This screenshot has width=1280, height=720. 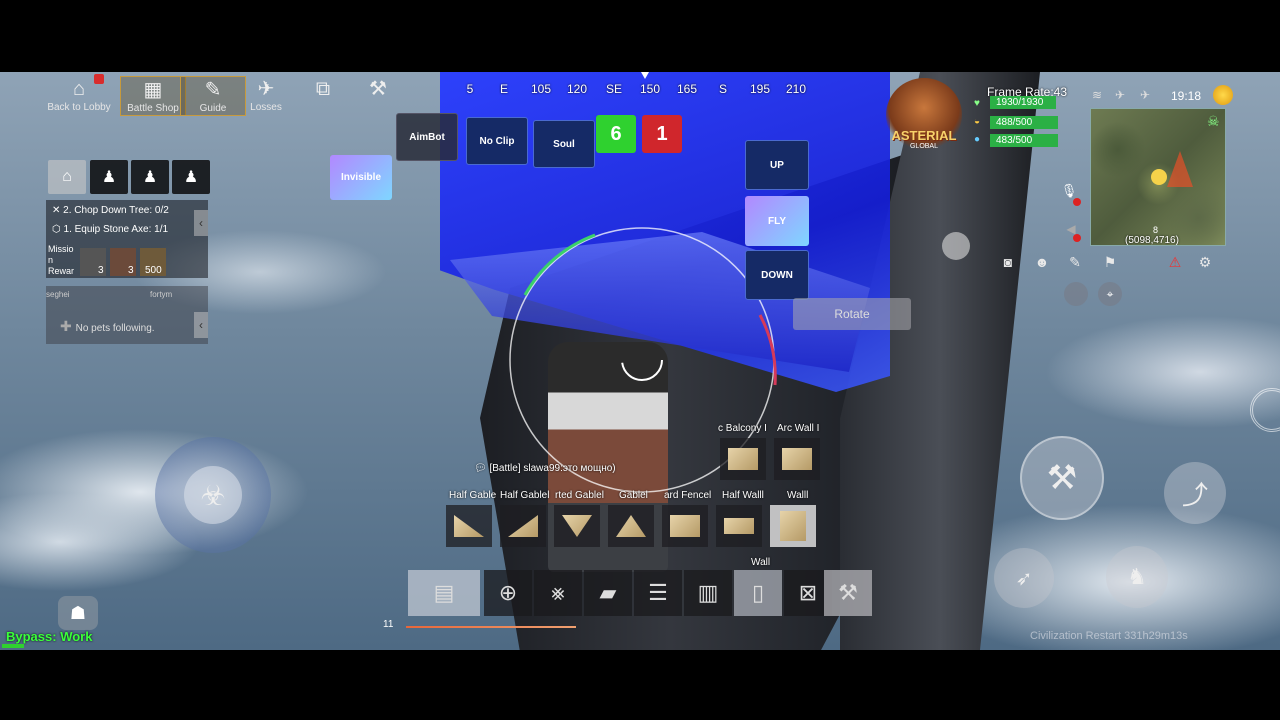 I want to click on microphone-icon: 🎙︎, so click(x=1069, y=190).